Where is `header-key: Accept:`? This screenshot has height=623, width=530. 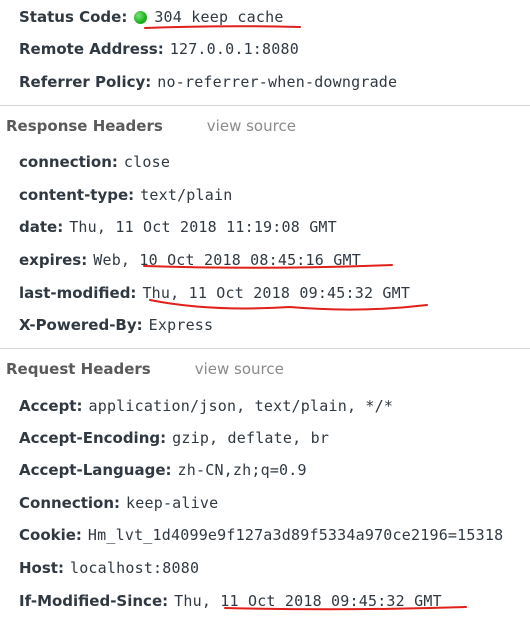
header-key: Accept: is located at coordinates (51, 406).